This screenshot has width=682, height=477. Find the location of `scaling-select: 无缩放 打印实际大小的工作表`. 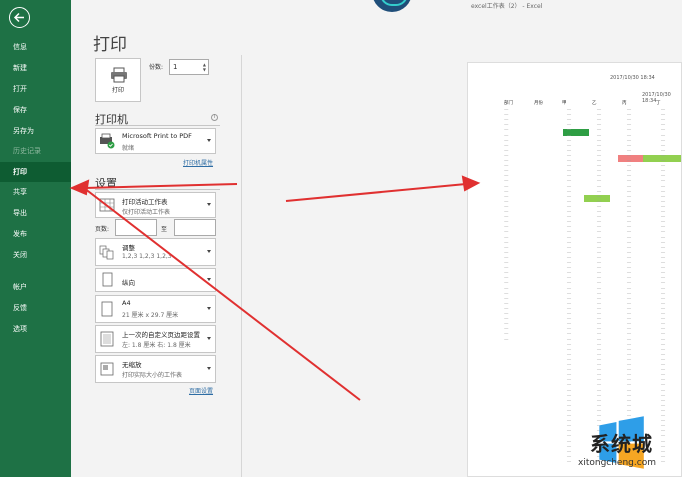

scaling-select: 无缩放 打印实际大小的工作表 is located at coordinates (155, 369).